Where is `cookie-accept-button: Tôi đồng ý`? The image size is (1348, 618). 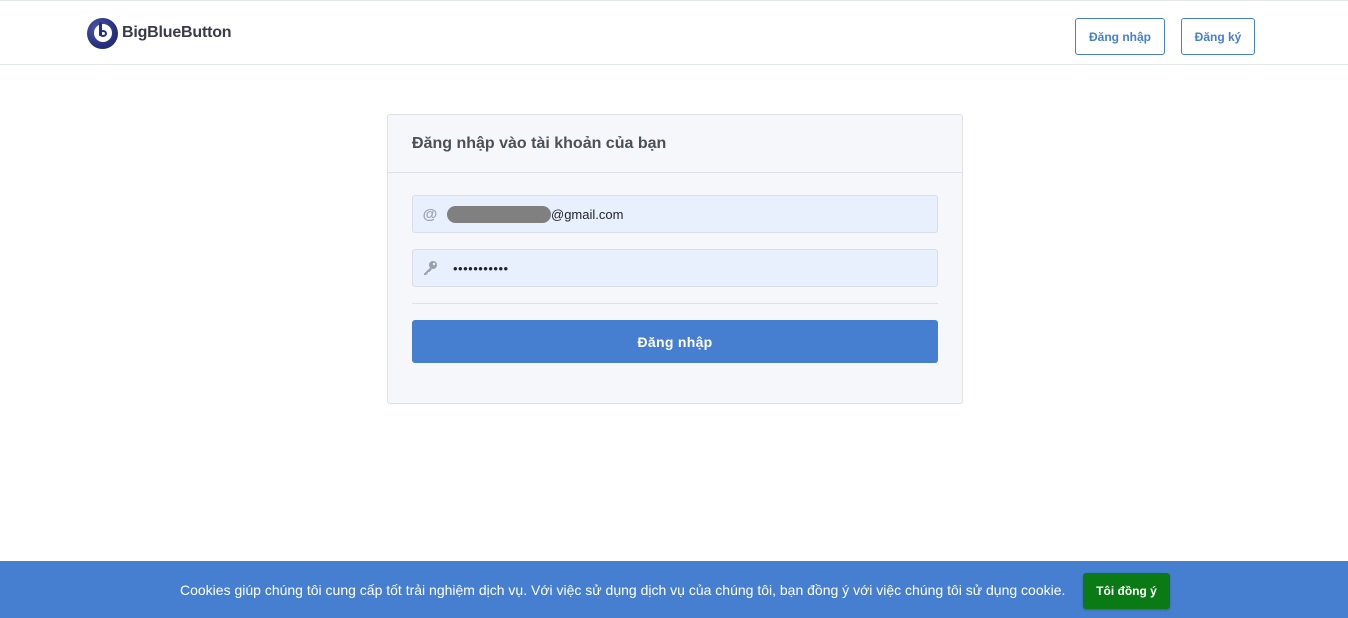 cookie-accept-button: Tôi đồng ý is located at coordinates (1126, 591).